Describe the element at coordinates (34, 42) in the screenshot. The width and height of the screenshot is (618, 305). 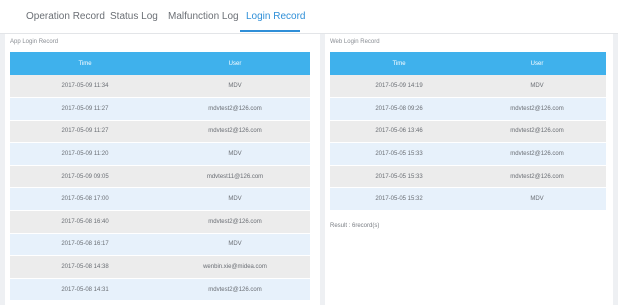
I see `app-login-title: App Login Record` at that location.